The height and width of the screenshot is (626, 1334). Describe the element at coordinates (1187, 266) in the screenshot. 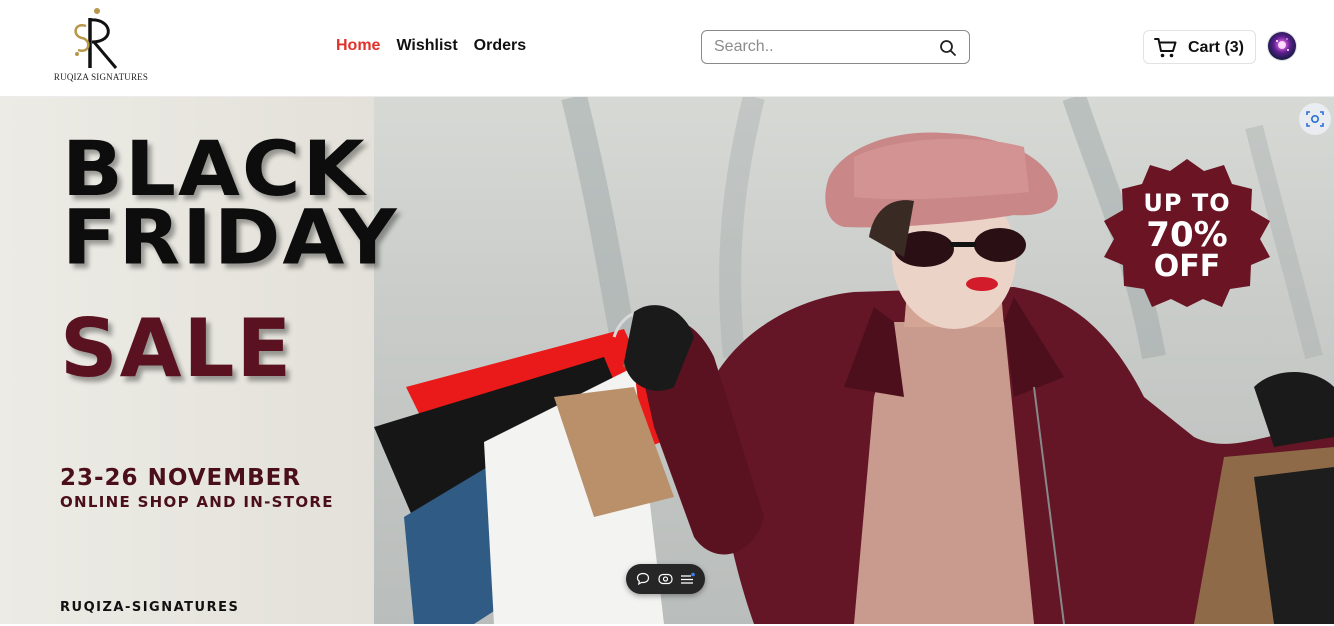

I see `badge-line-off: OFF` at that location.